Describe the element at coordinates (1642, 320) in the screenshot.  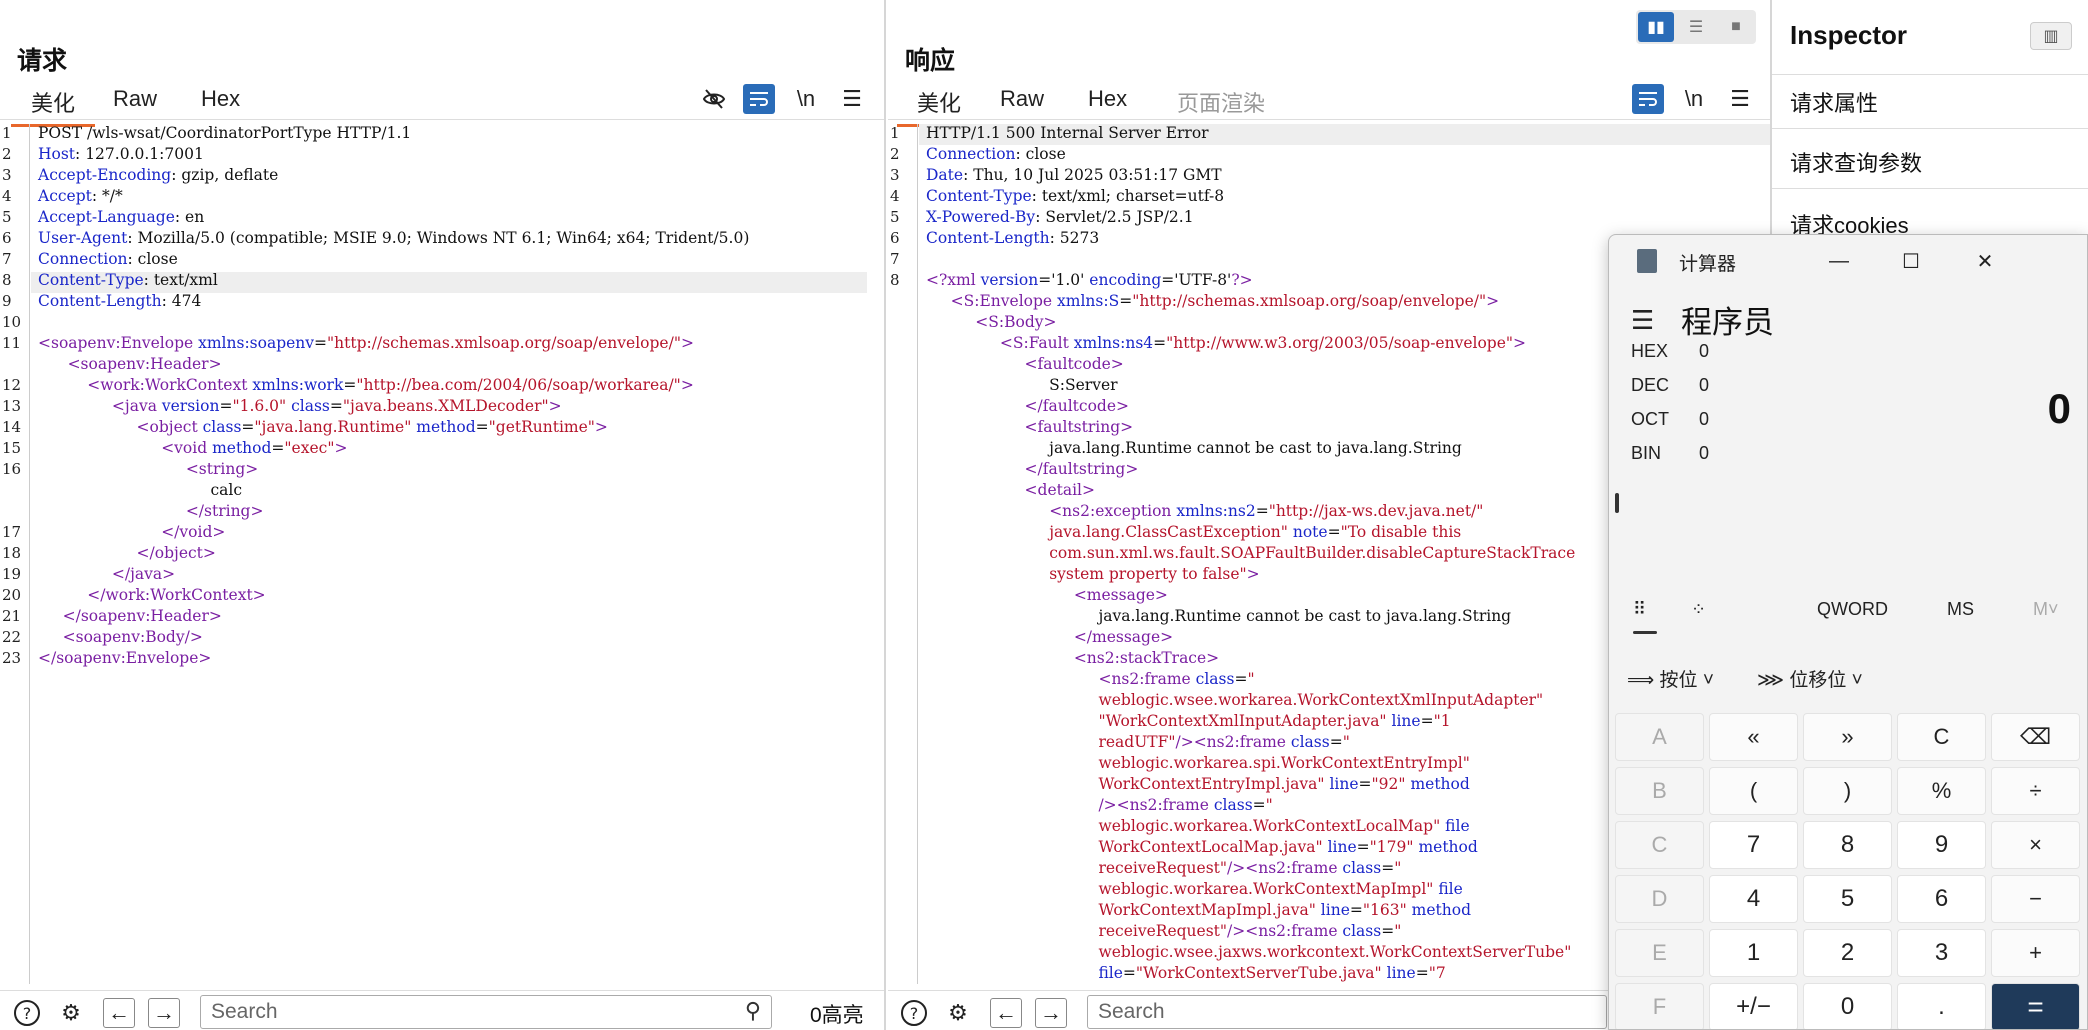
I see `hamburger-menu-icon: ☰` at that location.